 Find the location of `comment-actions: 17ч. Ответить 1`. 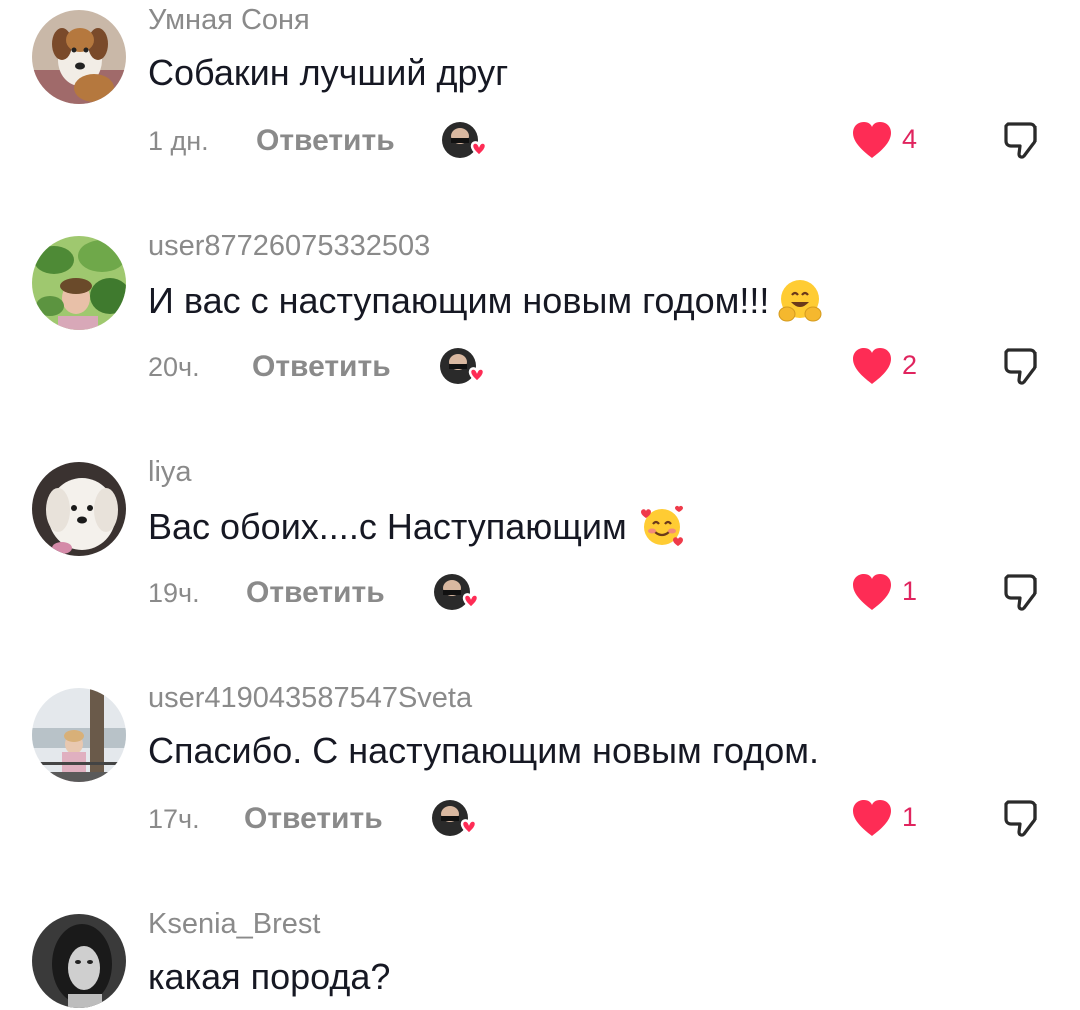

comment-actions: 17ч. Ответить 1 is located at coordinates (598, 820).